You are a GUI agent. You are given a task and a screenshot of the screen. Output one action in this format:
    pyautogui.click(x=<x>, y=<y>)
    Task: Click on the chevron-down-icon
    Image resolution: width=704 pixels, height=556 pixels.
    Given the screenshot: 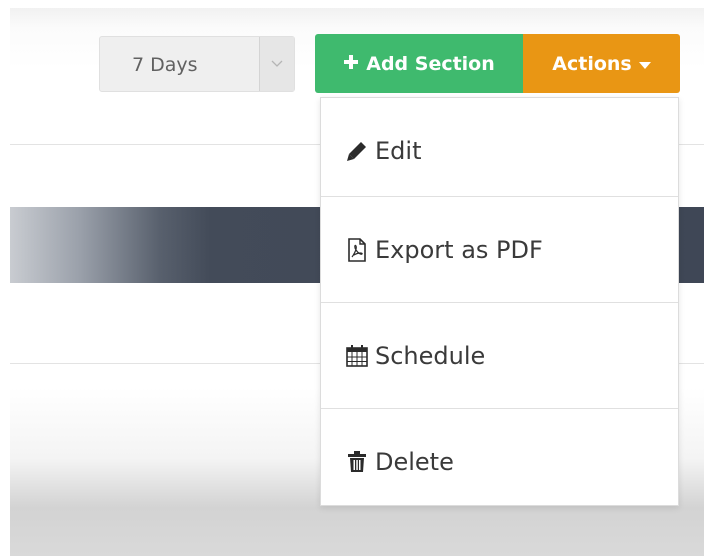 What is the action you would take?
    pyautogui.click(x=276, y=64)
    